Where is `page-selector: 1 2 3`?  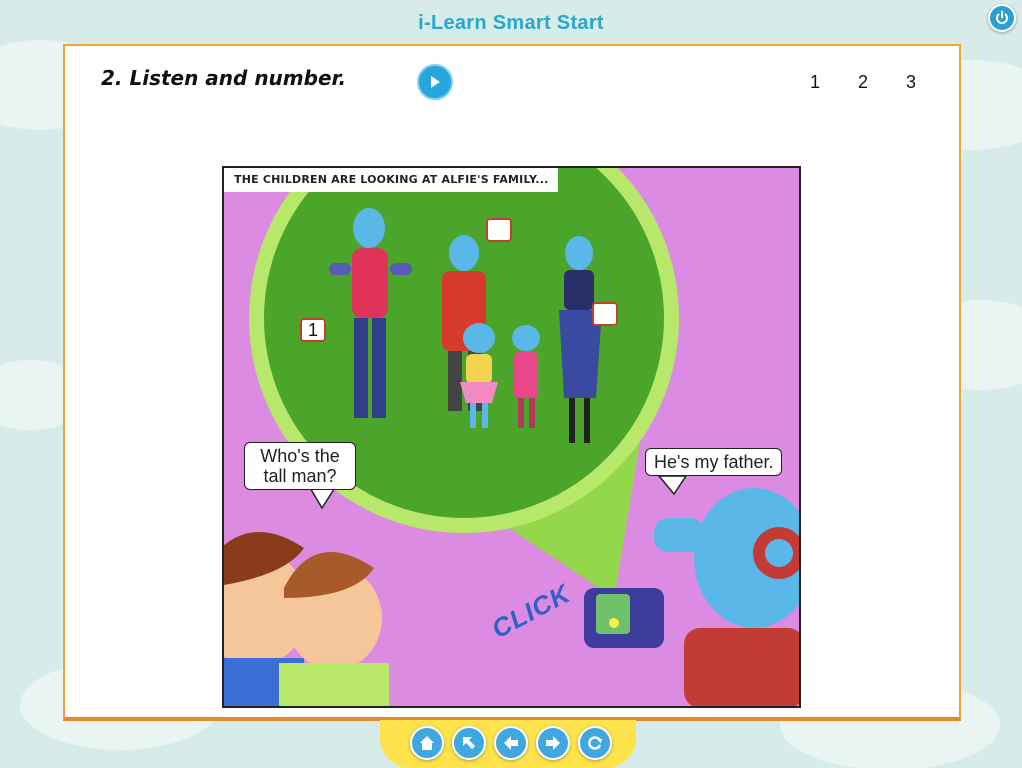 page-selector: 1 2 3 is located at coordinates (863, 82).